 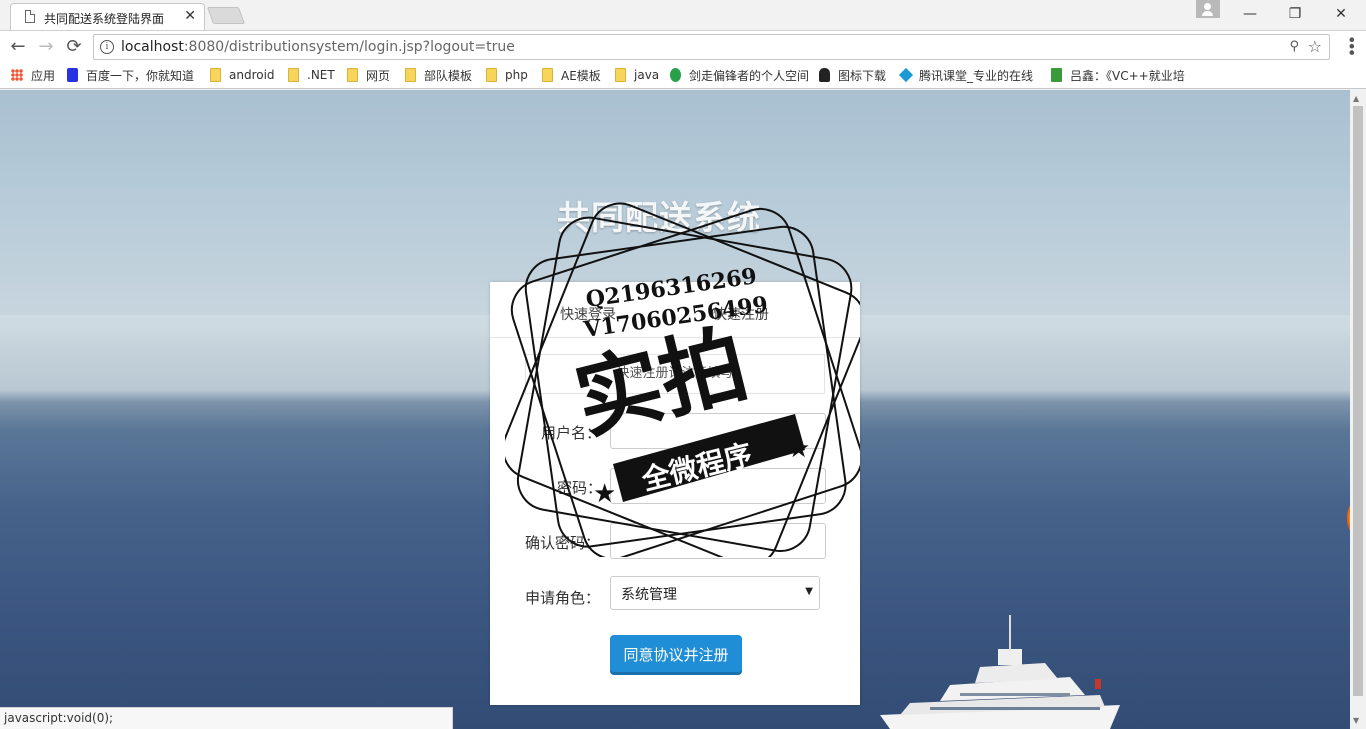 I want to click on bookmark-star-icon: ☆, so click(x=1315, y=46).